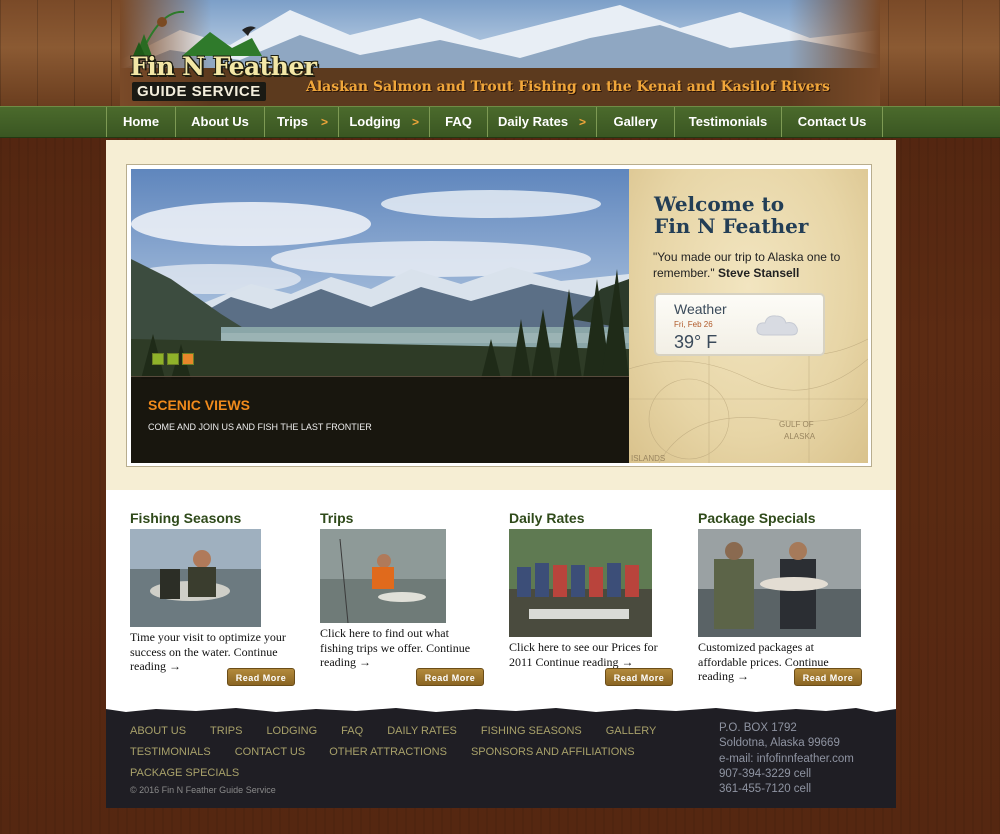  Describe the element at coordinates (828, 677) in the screenshot. I see `read-more-button-package-specials: Read More` at that location.